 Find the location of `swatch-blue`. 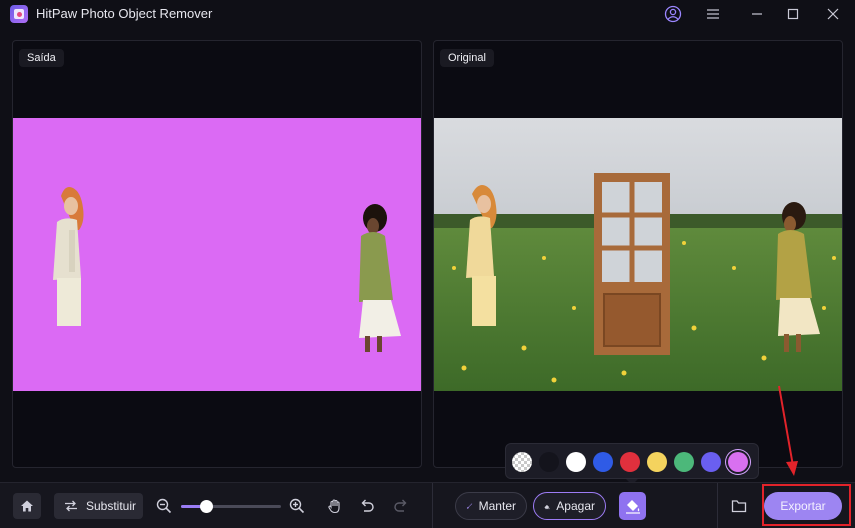

swatch-blue is located at coordinates (603, 462).